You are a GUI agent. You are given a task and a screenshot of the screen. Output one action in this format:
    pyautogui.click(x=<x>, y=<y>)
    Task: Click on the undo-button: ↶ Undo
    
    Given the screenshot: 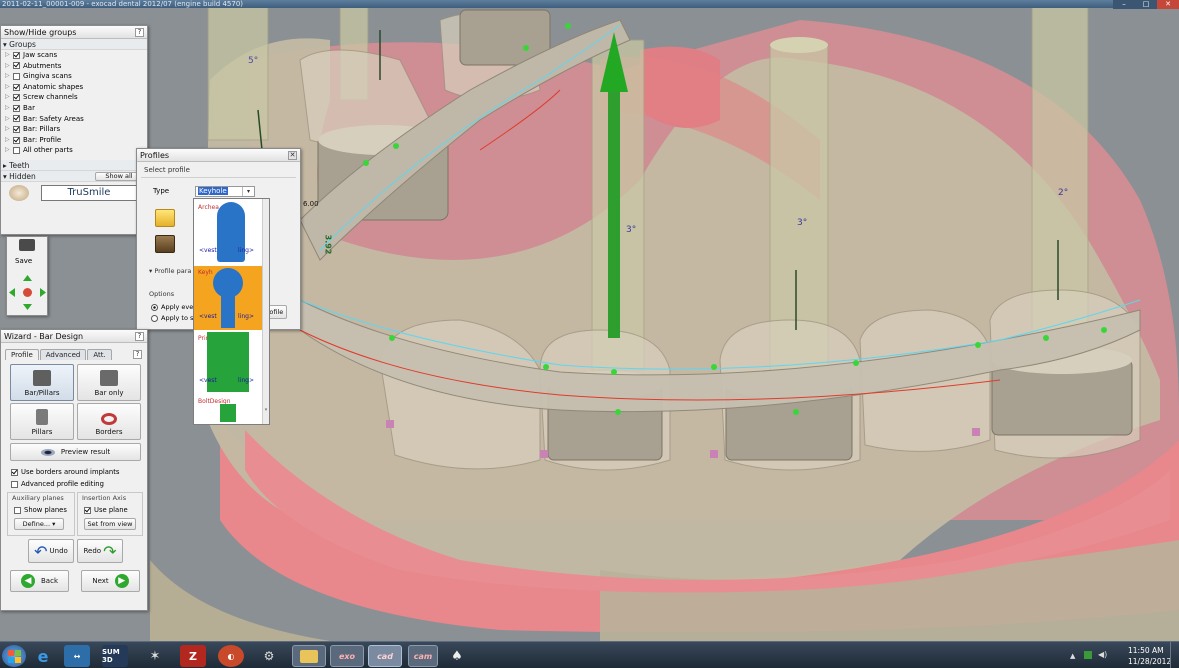 What is the action you would take?
    pyautogui.click(x=51, y=551)
    